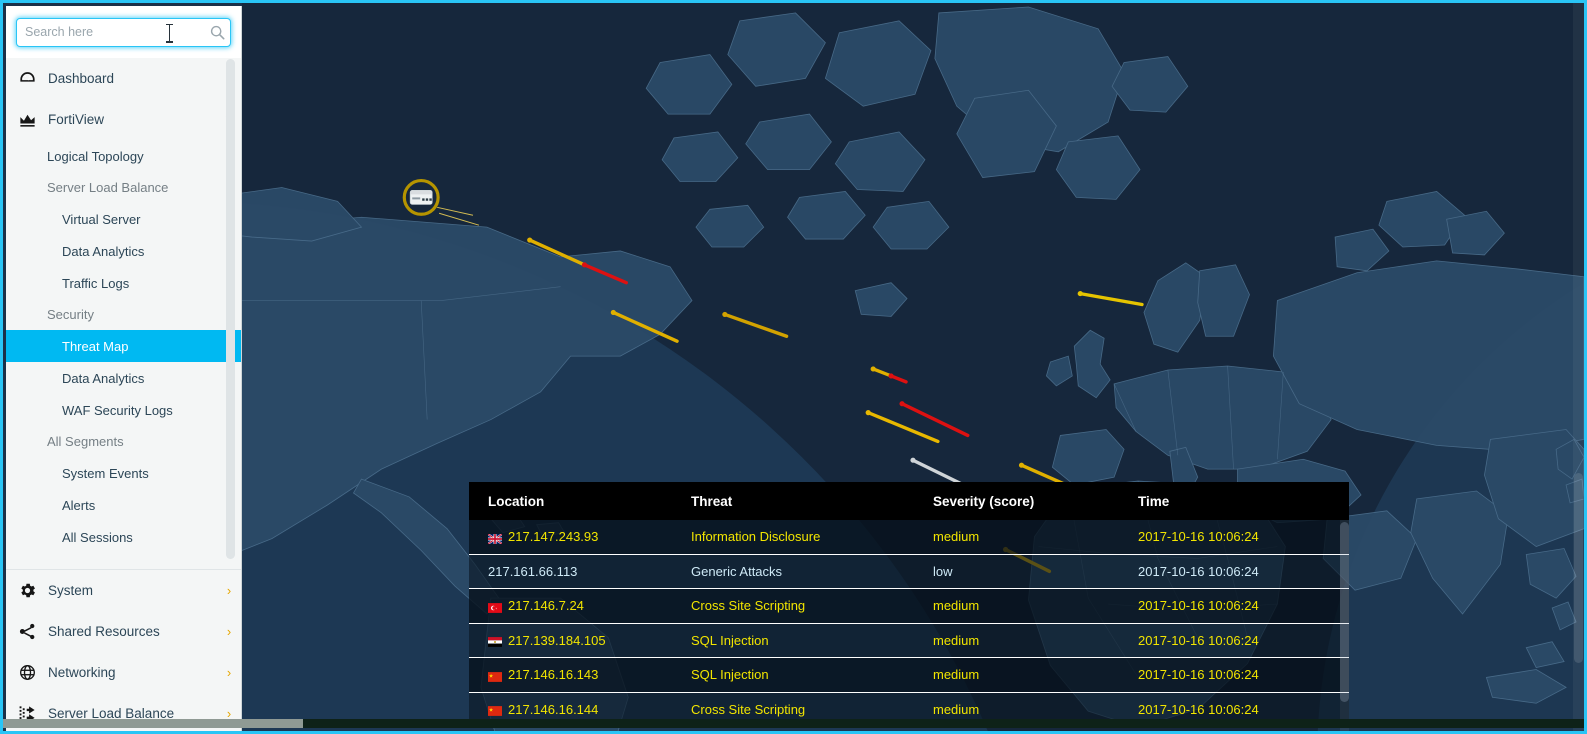 The height and width of the screenshot is (734, 1587). I want to click on text-cursor-icon, so click(169, 33).